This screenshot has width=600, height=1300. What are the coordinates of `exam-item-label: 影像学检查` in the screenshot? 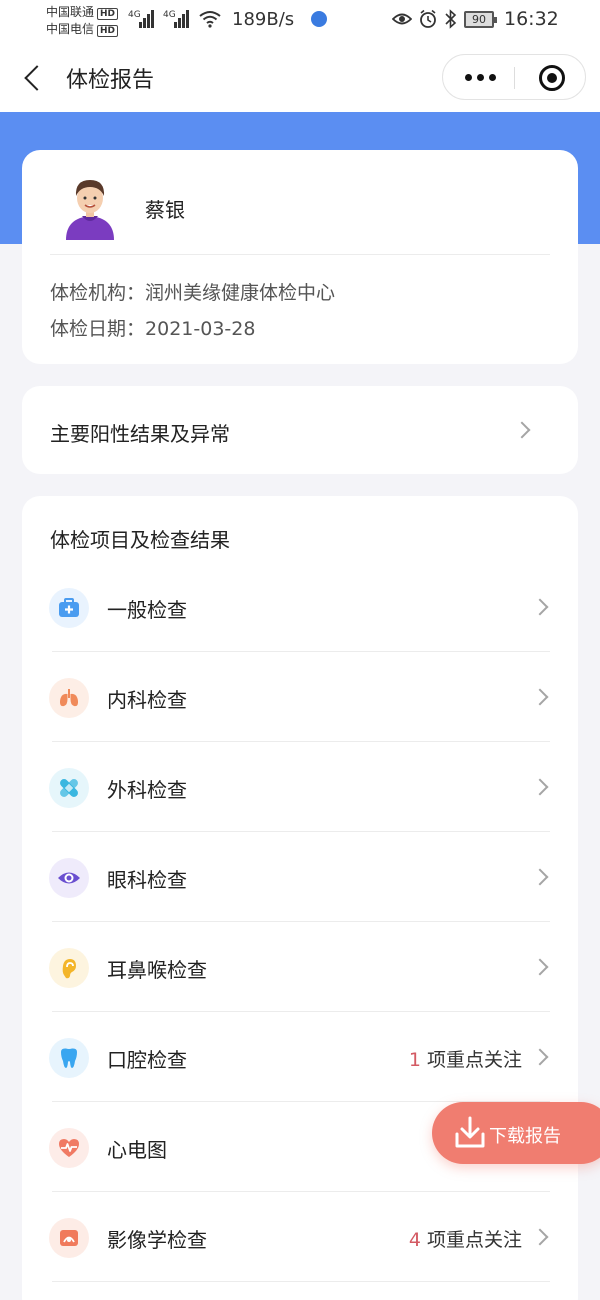 It's located at (157, 1240).